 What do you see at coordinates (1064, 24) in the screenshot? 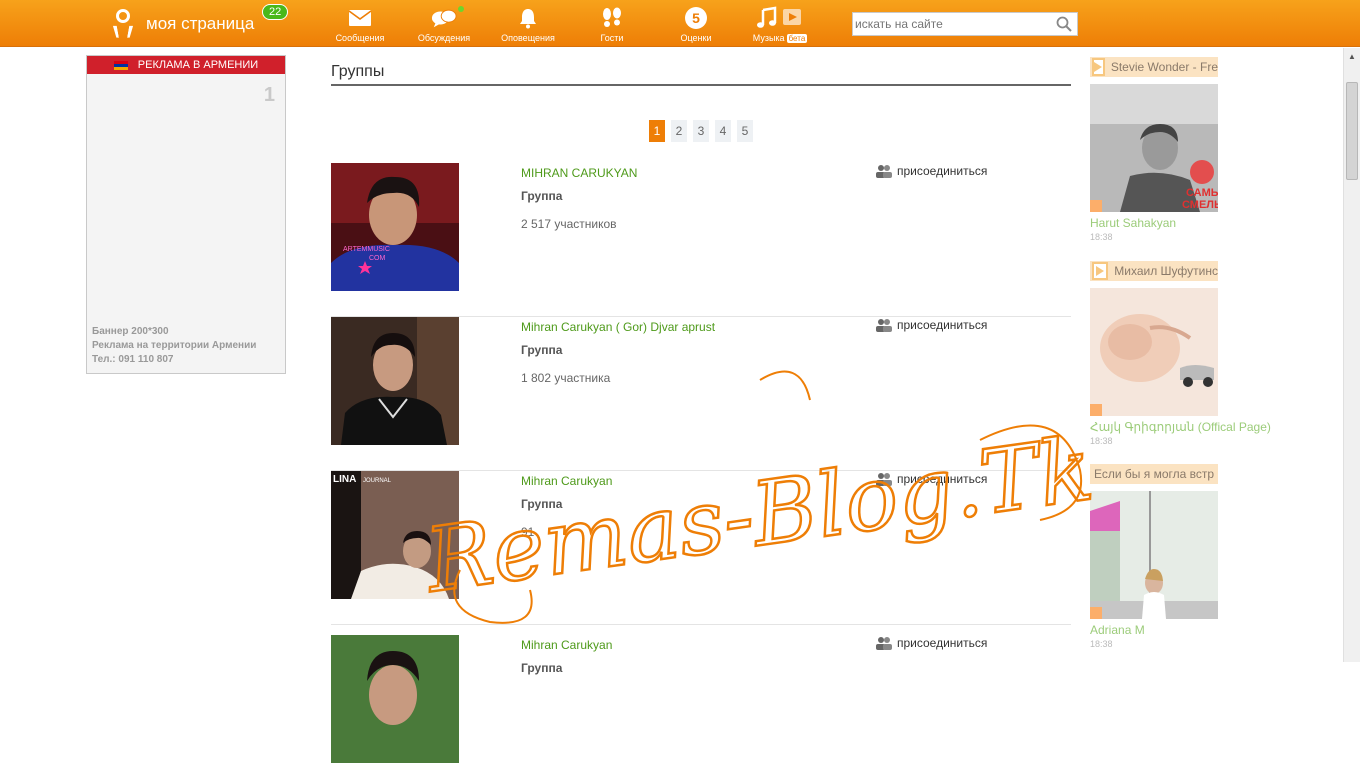
I see `search-icon` at bounding box center [1064, 24].